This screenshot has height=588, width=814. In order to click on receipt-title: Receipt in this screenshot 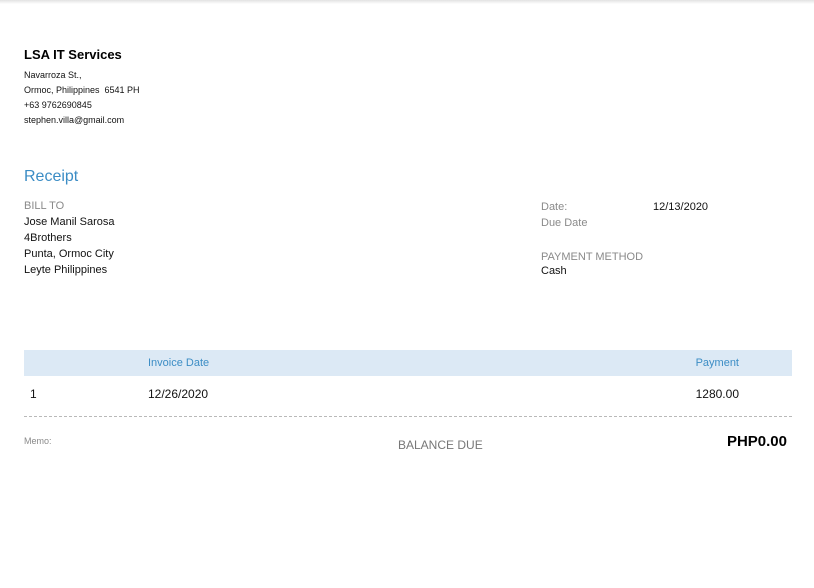, I will do `click(51, 176)`.